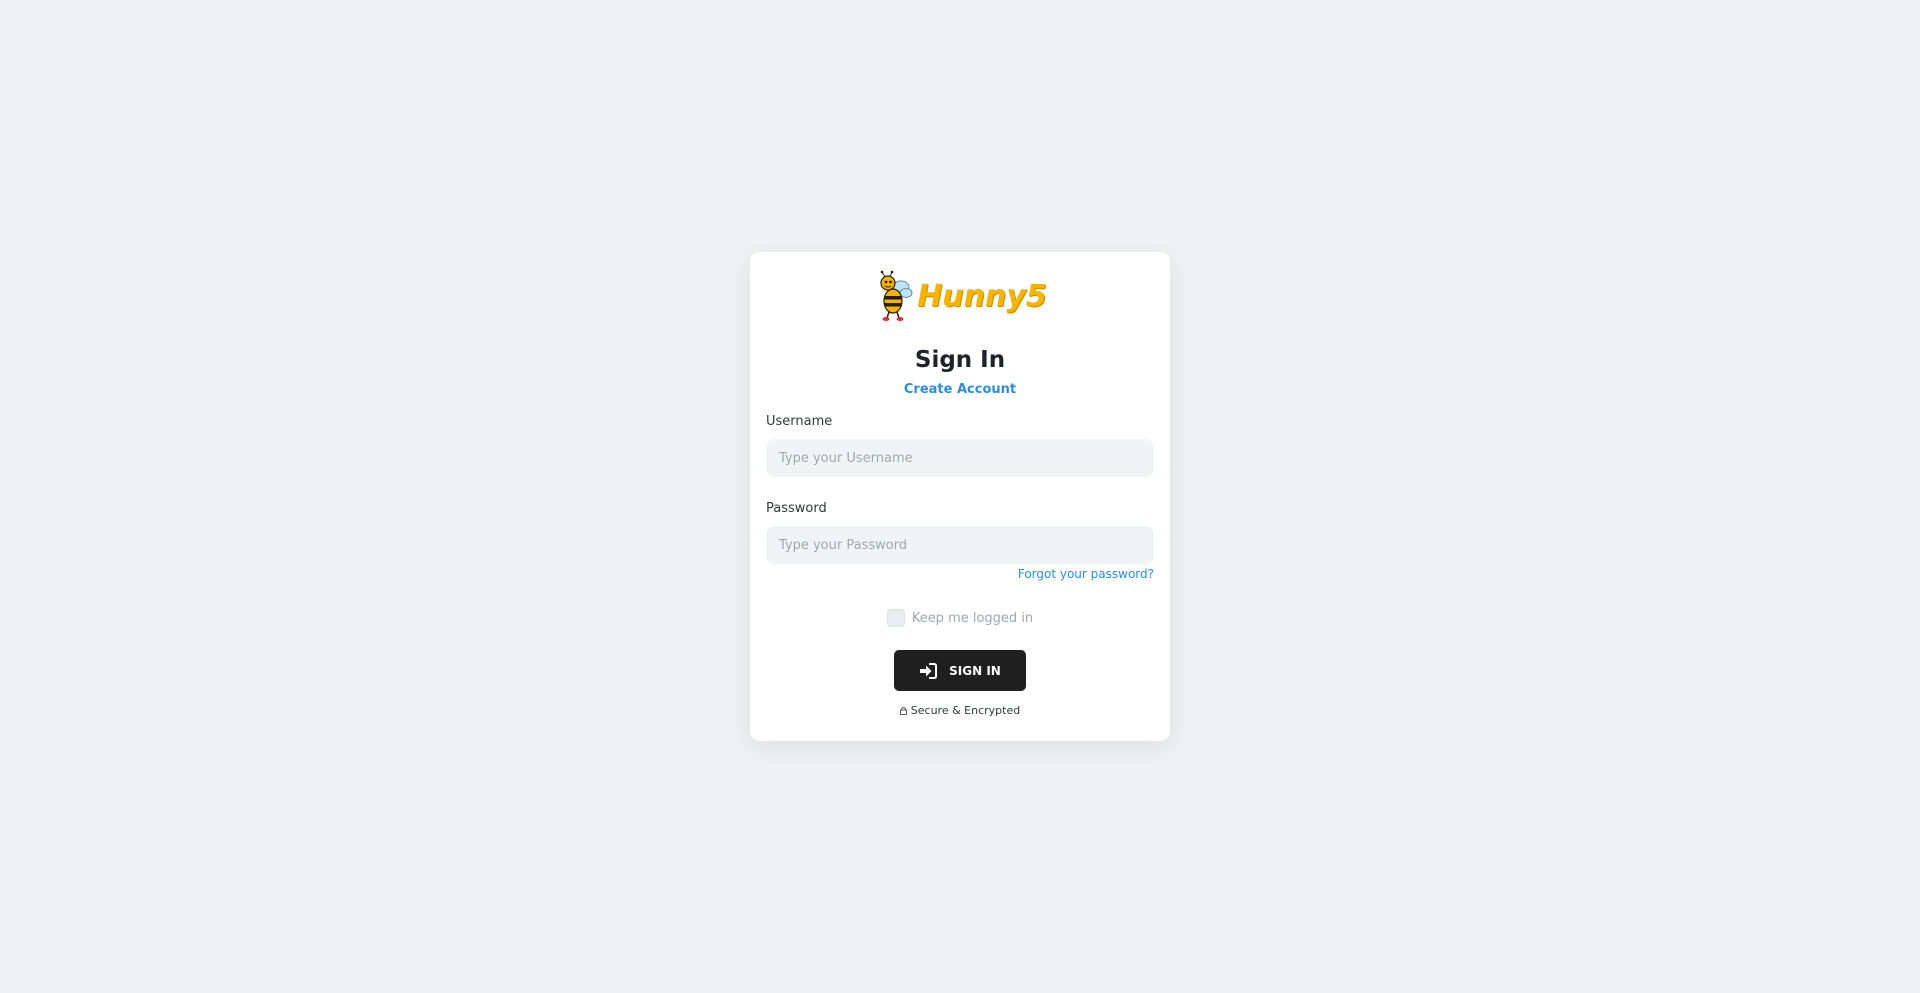 This screenshot has height=993, width=1920. Describe the element at coordinates (796, 508) in the screenshot. I see `password-label: Password` at that location.